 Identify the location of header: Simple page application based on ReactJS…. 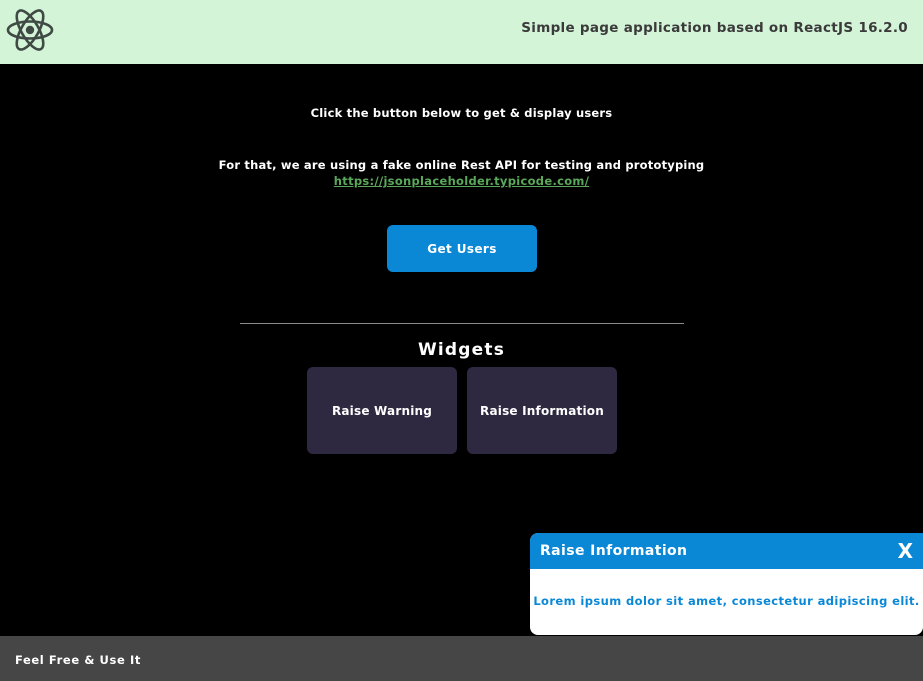
(461, 32).